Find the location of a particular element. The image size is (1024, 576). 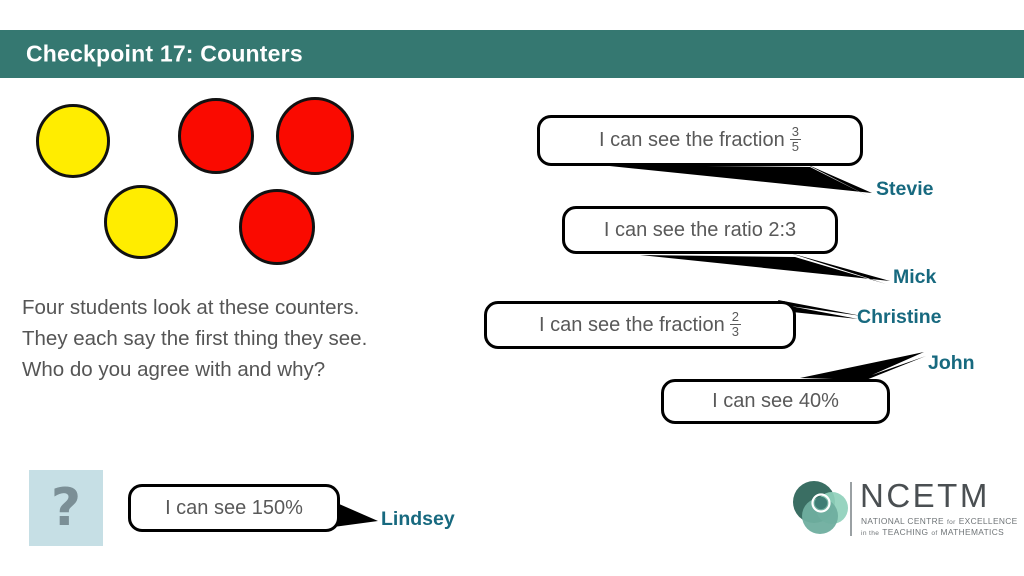

page-title: Checkpoint 17: Counters is located at coordinates (164, 53).